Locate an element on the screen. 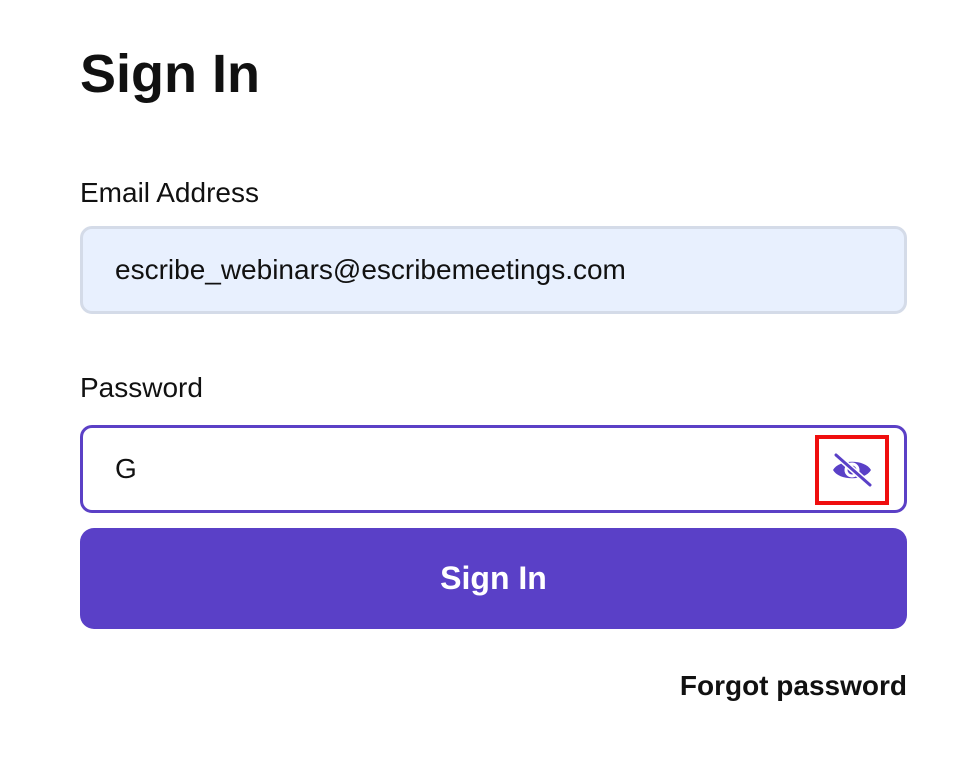  email-field: escribe_webinars@escribemeetings.com is located at coordinates (493, 270).